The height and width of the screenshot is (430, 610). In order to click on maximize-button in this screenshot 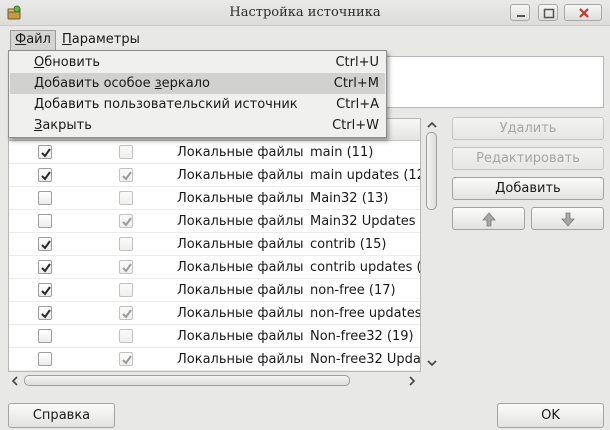, I will do `click(548, 12)`.